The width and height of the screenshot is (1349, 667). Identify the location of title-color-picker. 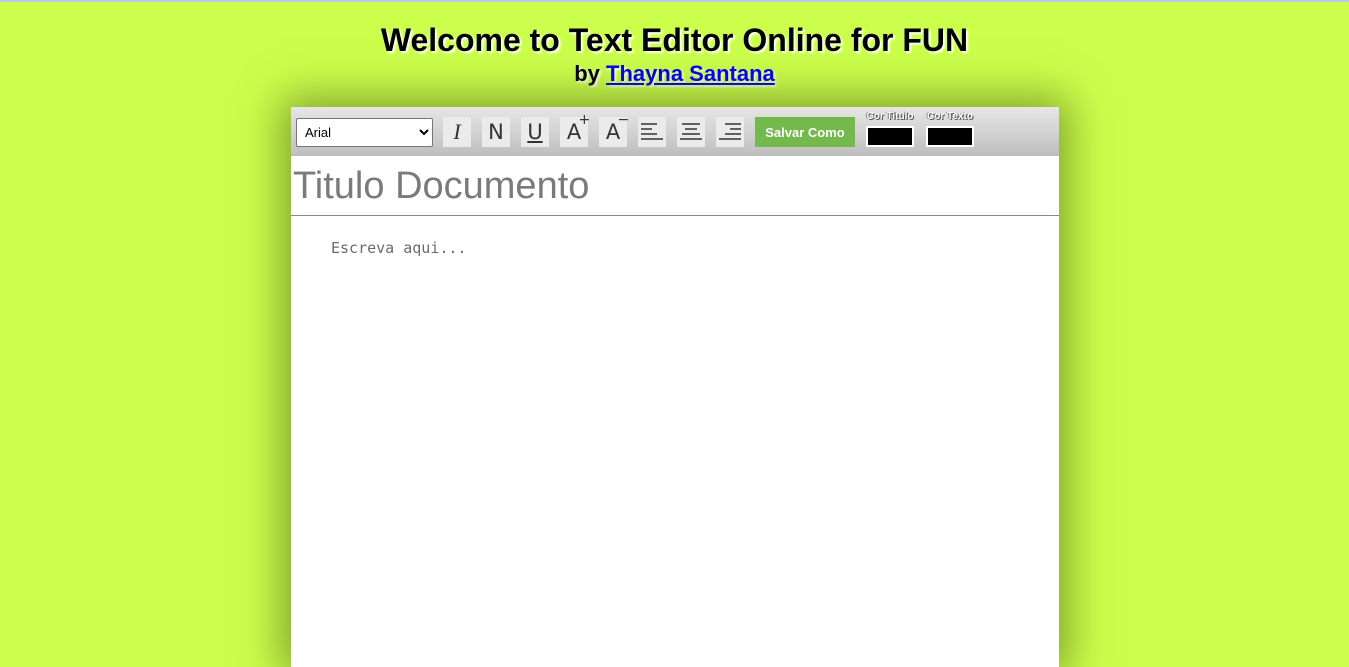
(890, 136).